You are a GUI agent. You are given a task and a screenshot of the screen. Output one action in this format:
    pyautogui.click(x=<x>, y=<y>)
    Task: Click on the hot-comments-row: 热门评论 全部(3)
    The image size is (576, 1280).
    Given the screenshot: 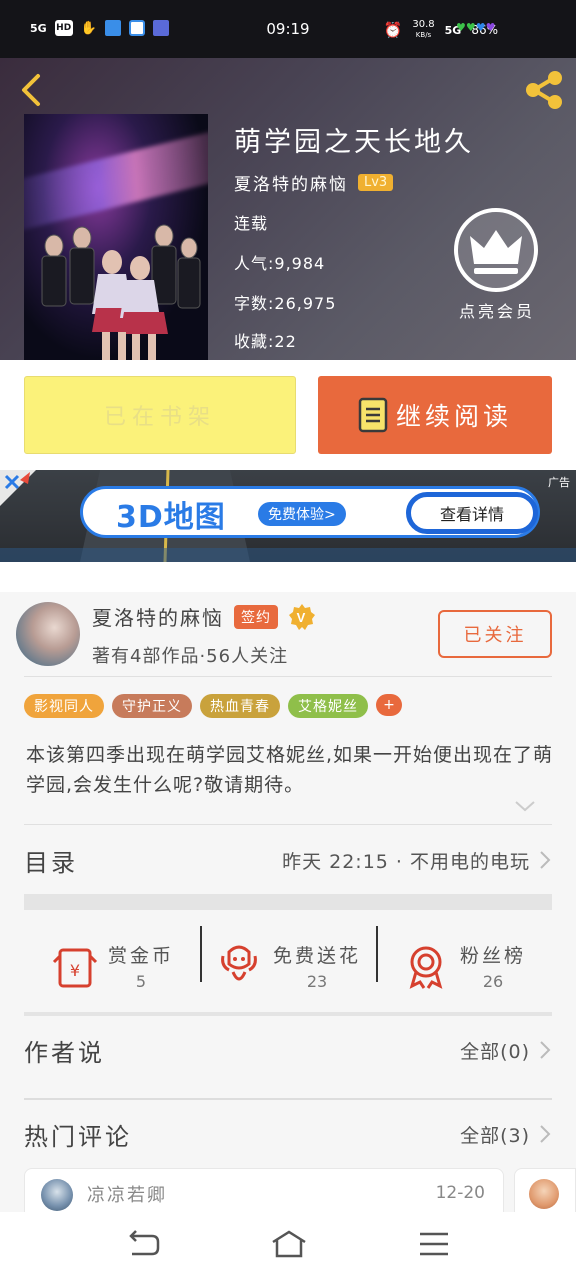 What is the action you would take?
    pyautogui.click(x=288, y=1134)
    